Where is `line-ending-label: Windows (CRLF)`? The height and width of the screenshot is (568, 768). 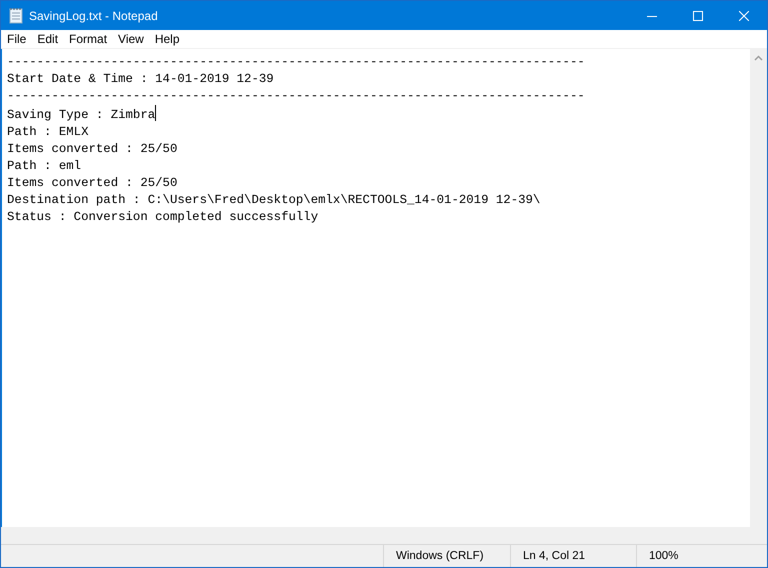
line-ending-label: Windows (CRLF) is located at coordinates (440, 556).